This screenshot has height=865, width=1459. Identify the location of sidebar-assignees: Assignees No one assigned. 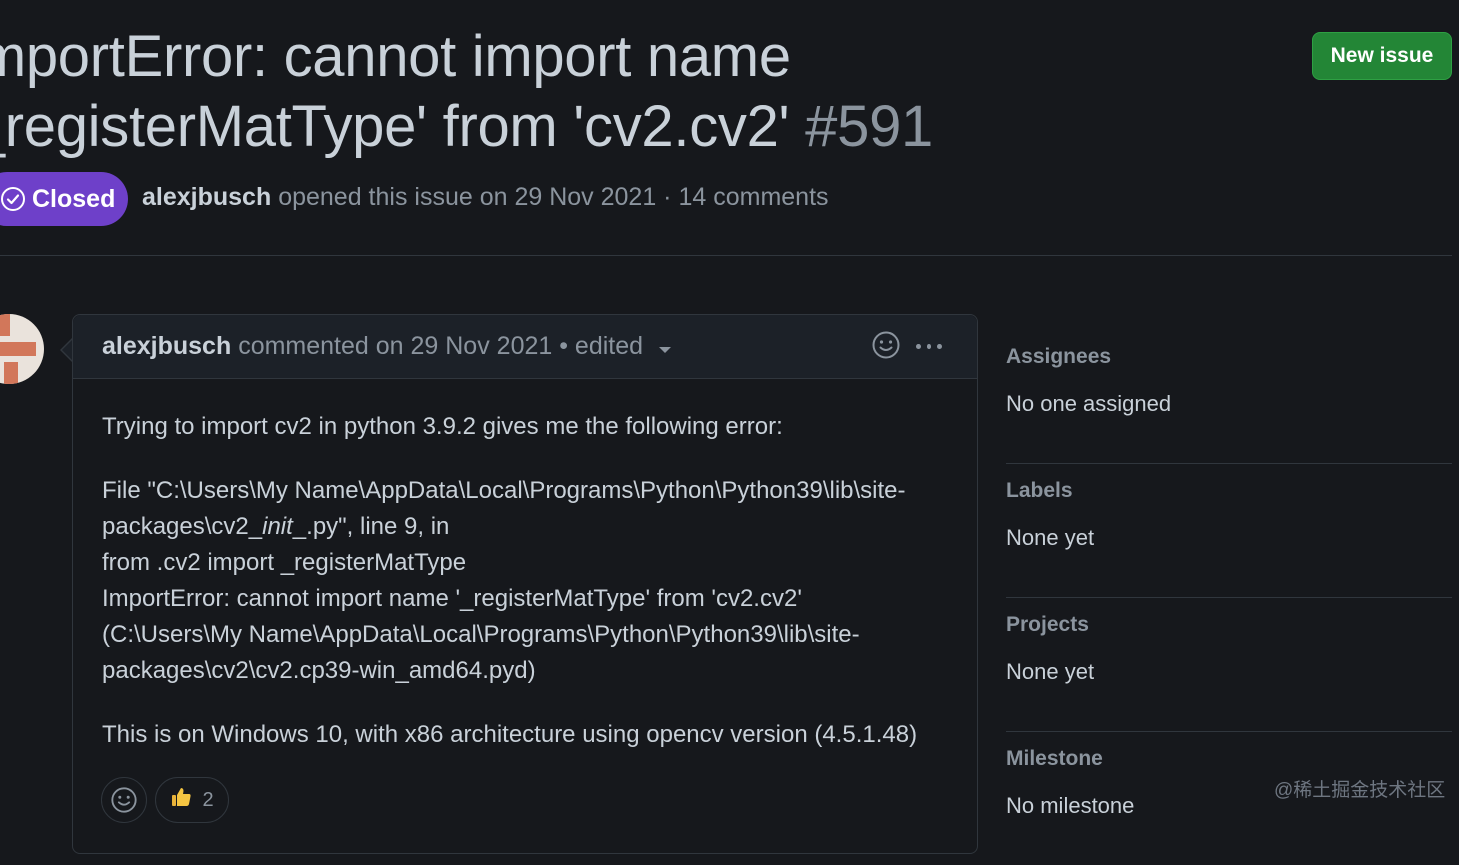
(1229, 397).